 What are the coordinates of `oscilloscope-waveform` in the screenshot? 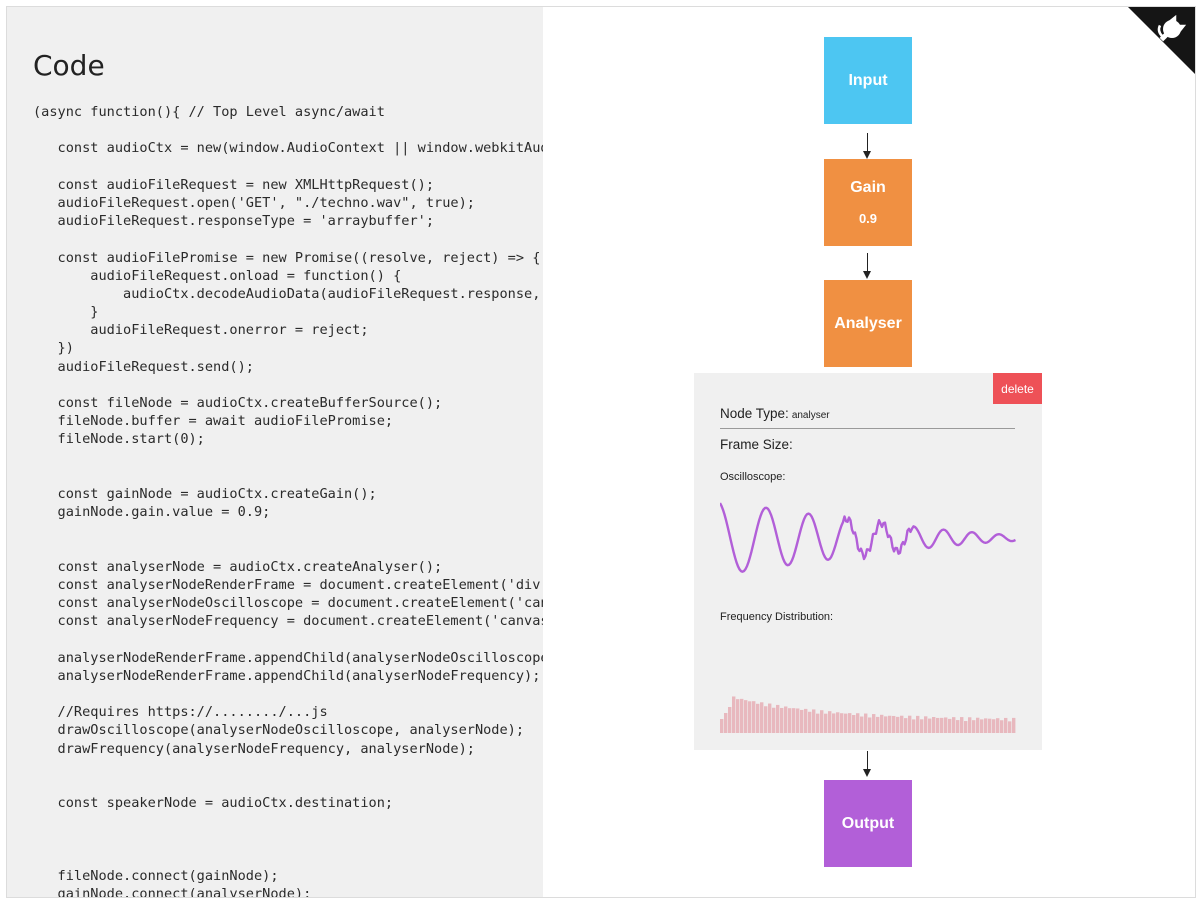 It's located at (868, 537).